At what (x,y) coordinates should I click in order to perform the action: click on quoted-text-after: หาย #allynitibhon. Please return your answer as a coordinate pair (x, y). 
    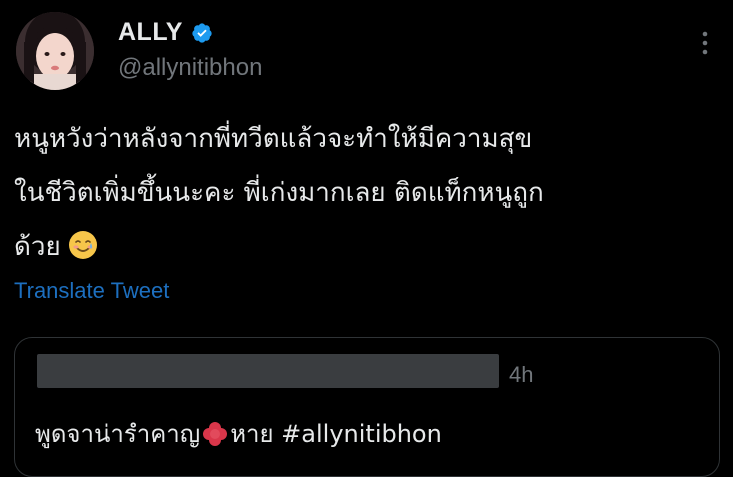
    Looking at the image, I should click on (336, 434).